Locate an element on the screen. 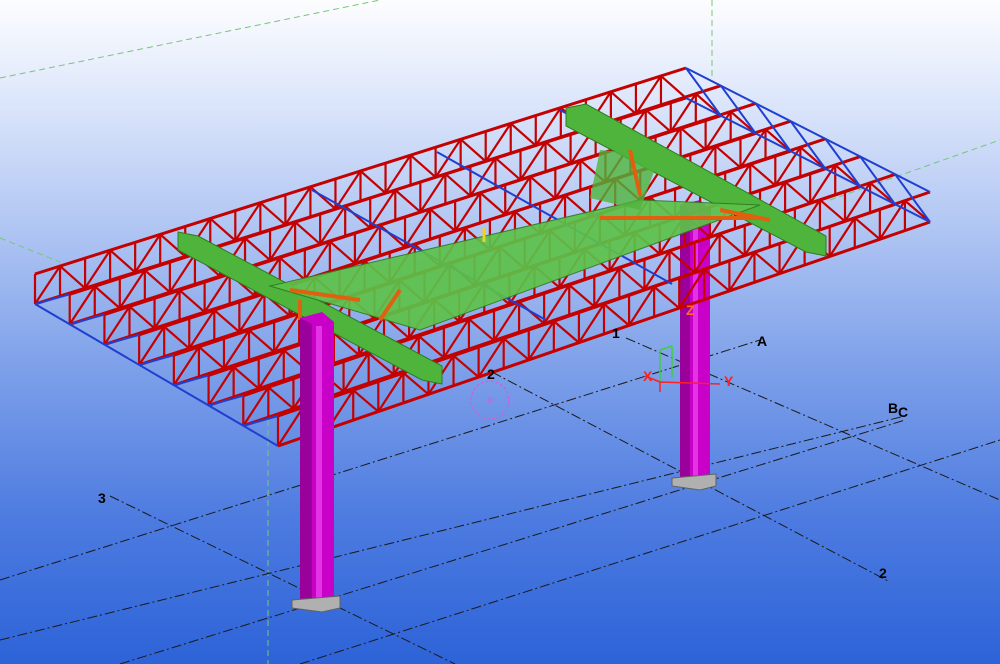 The width and height of the screenshot is (1000, 664). grid-label-row-2-near: 2 is located at coordinates (491, 374).